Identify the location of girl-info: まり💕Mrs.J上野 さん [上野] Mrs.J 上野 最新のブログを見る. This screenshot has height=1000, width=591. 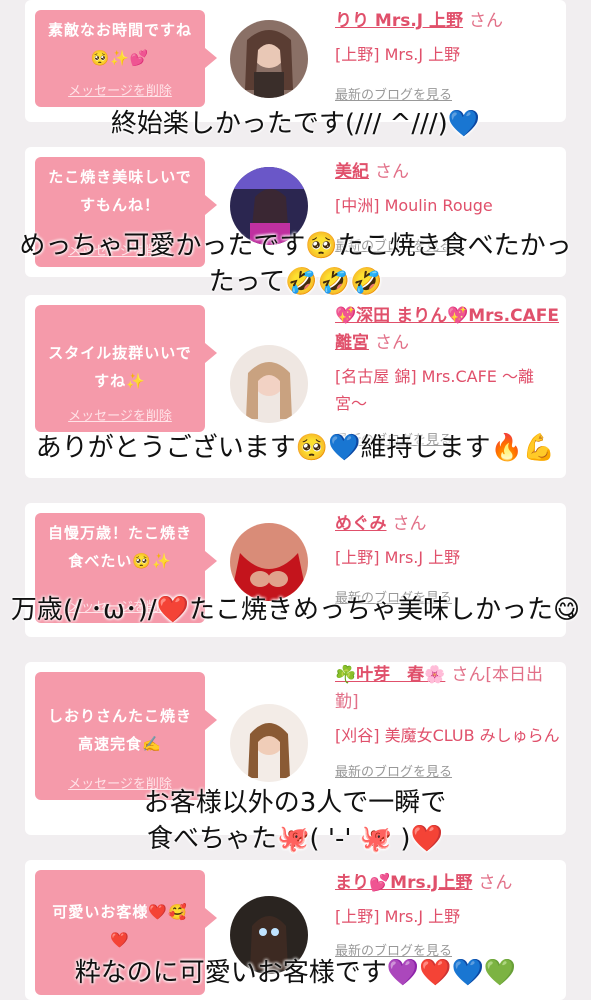
(447, 917).